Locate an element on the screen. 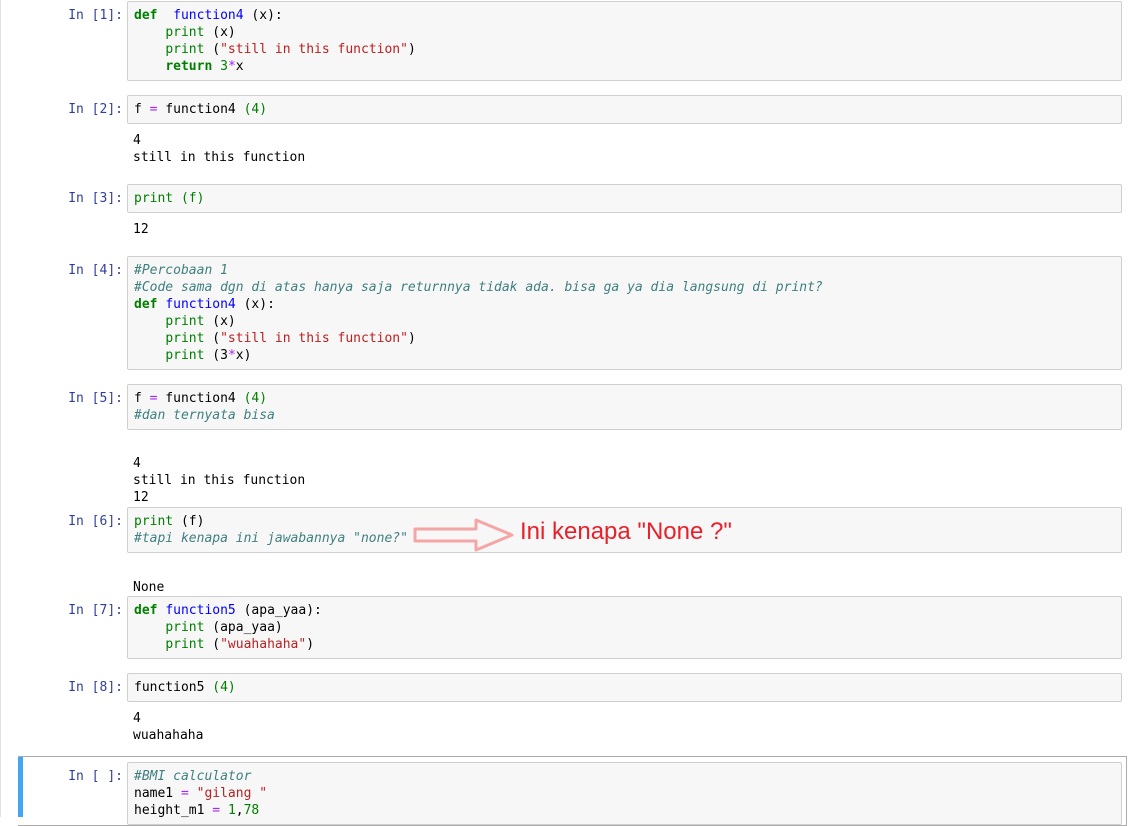  code-input: f = function4 (4) #dan ternyata bisa is located at coordinates (624, 407).